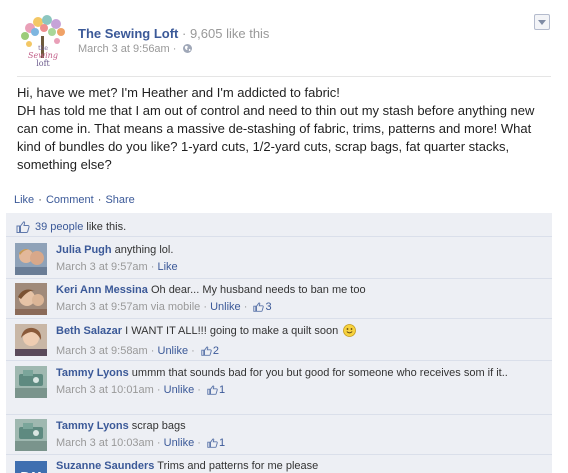 The height and width of the screenshot is (473, 568). I want to click on comment-text: Trims and patterns for me please, so click(236, 466).